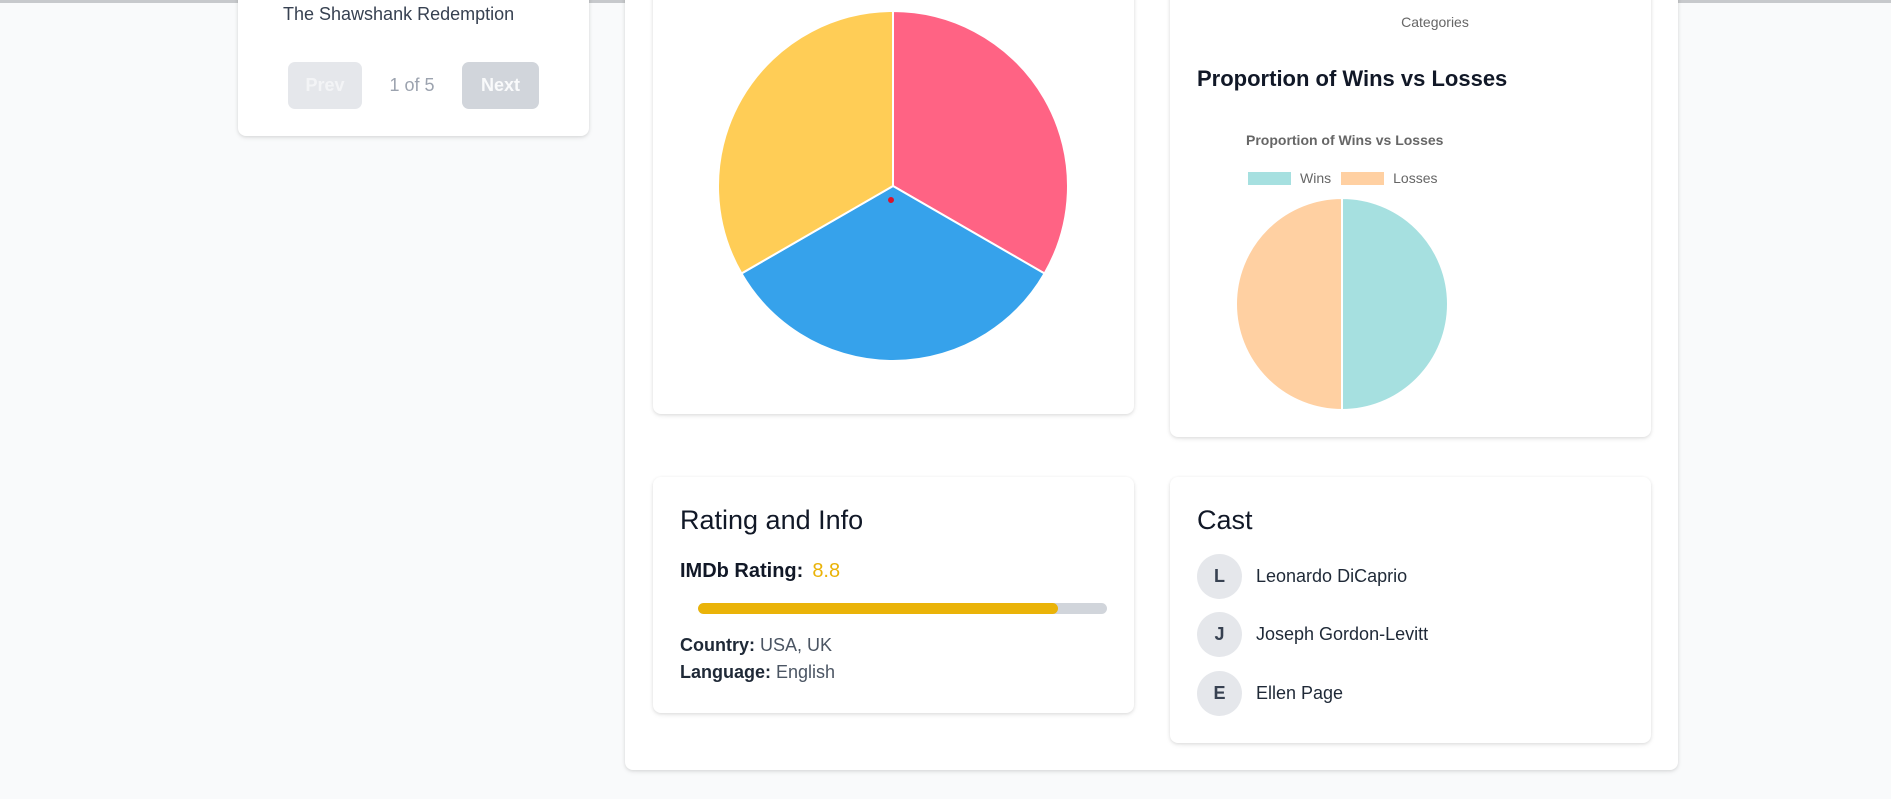  I want to click on cast-member: L Leonardo DiCaprio, so click(1302, 576).